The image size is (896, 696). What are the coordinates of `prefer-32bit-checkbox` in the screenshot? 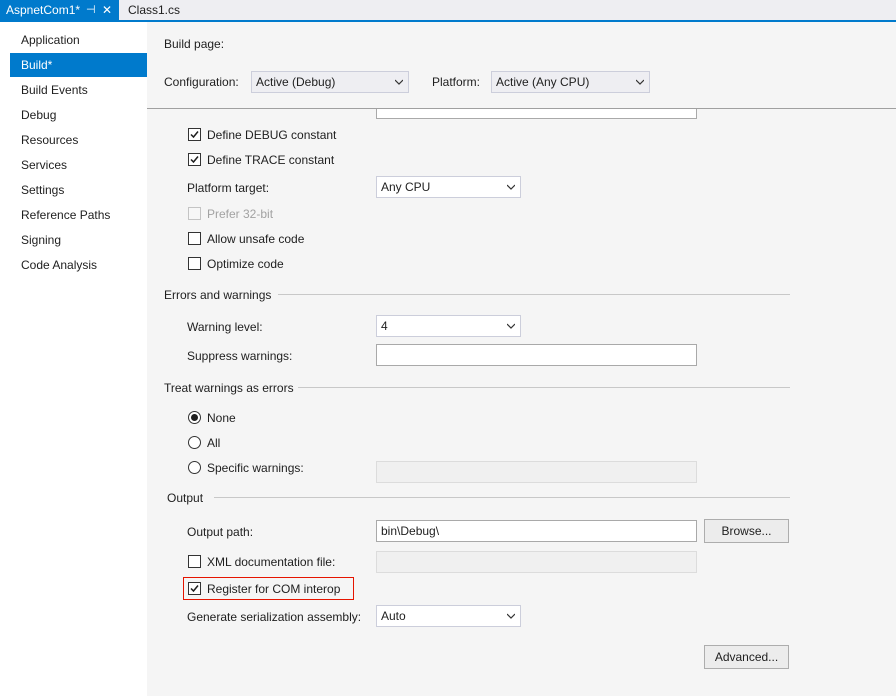 It's located at (194, 213).